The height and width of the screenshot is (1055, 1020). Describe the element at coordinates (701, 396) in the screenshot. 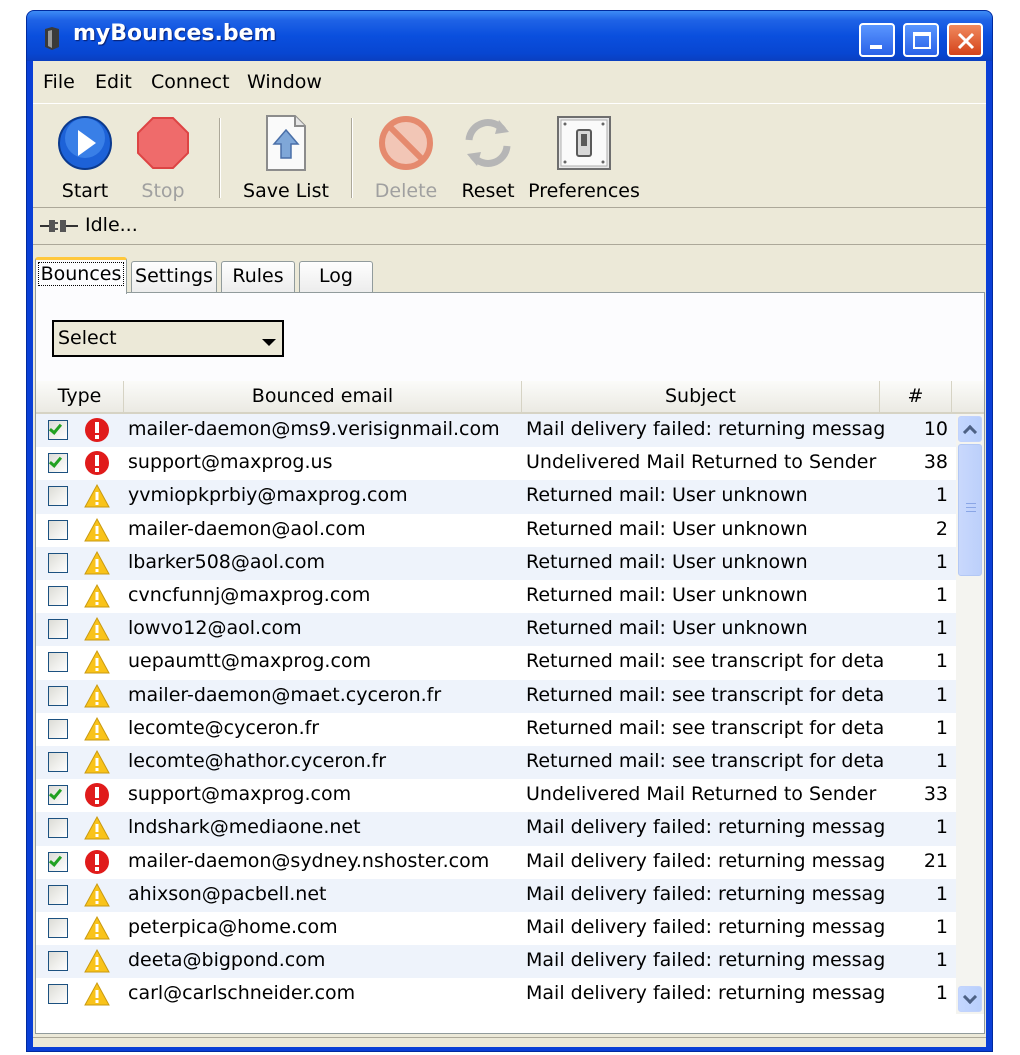

I see `column-header-subject: Subject` at that location.